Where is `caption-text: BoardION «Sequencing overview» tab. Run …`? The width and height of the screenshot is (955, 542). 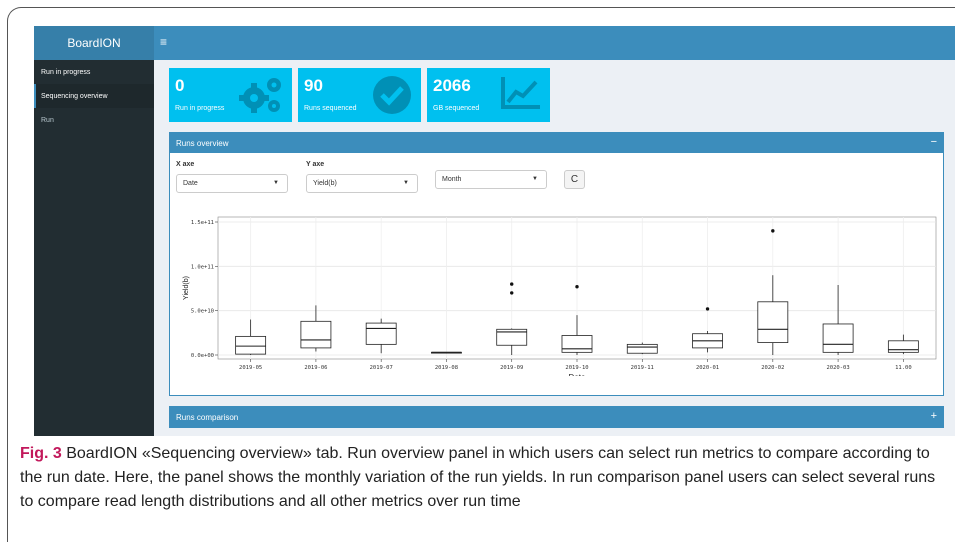 caption-text: BoardION «Sequencing overview» tab. Run … is located at coordinates (478, 477).